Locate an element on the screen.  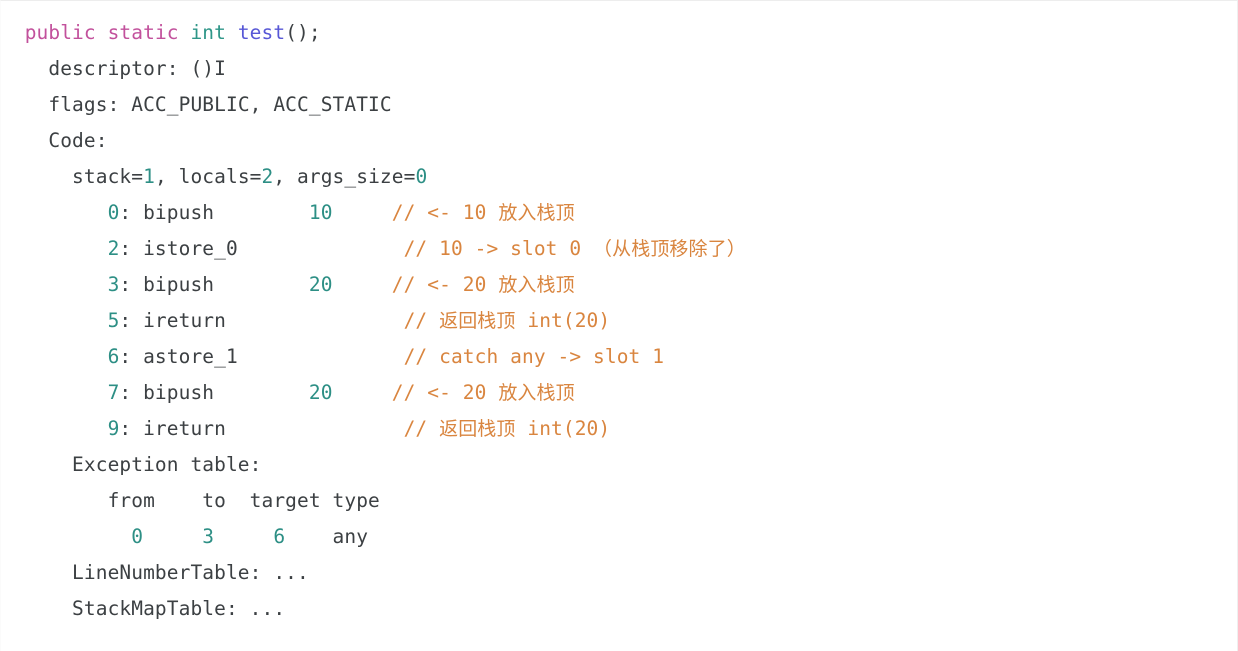
code-token-function: test is located at coordinates (261, 32).